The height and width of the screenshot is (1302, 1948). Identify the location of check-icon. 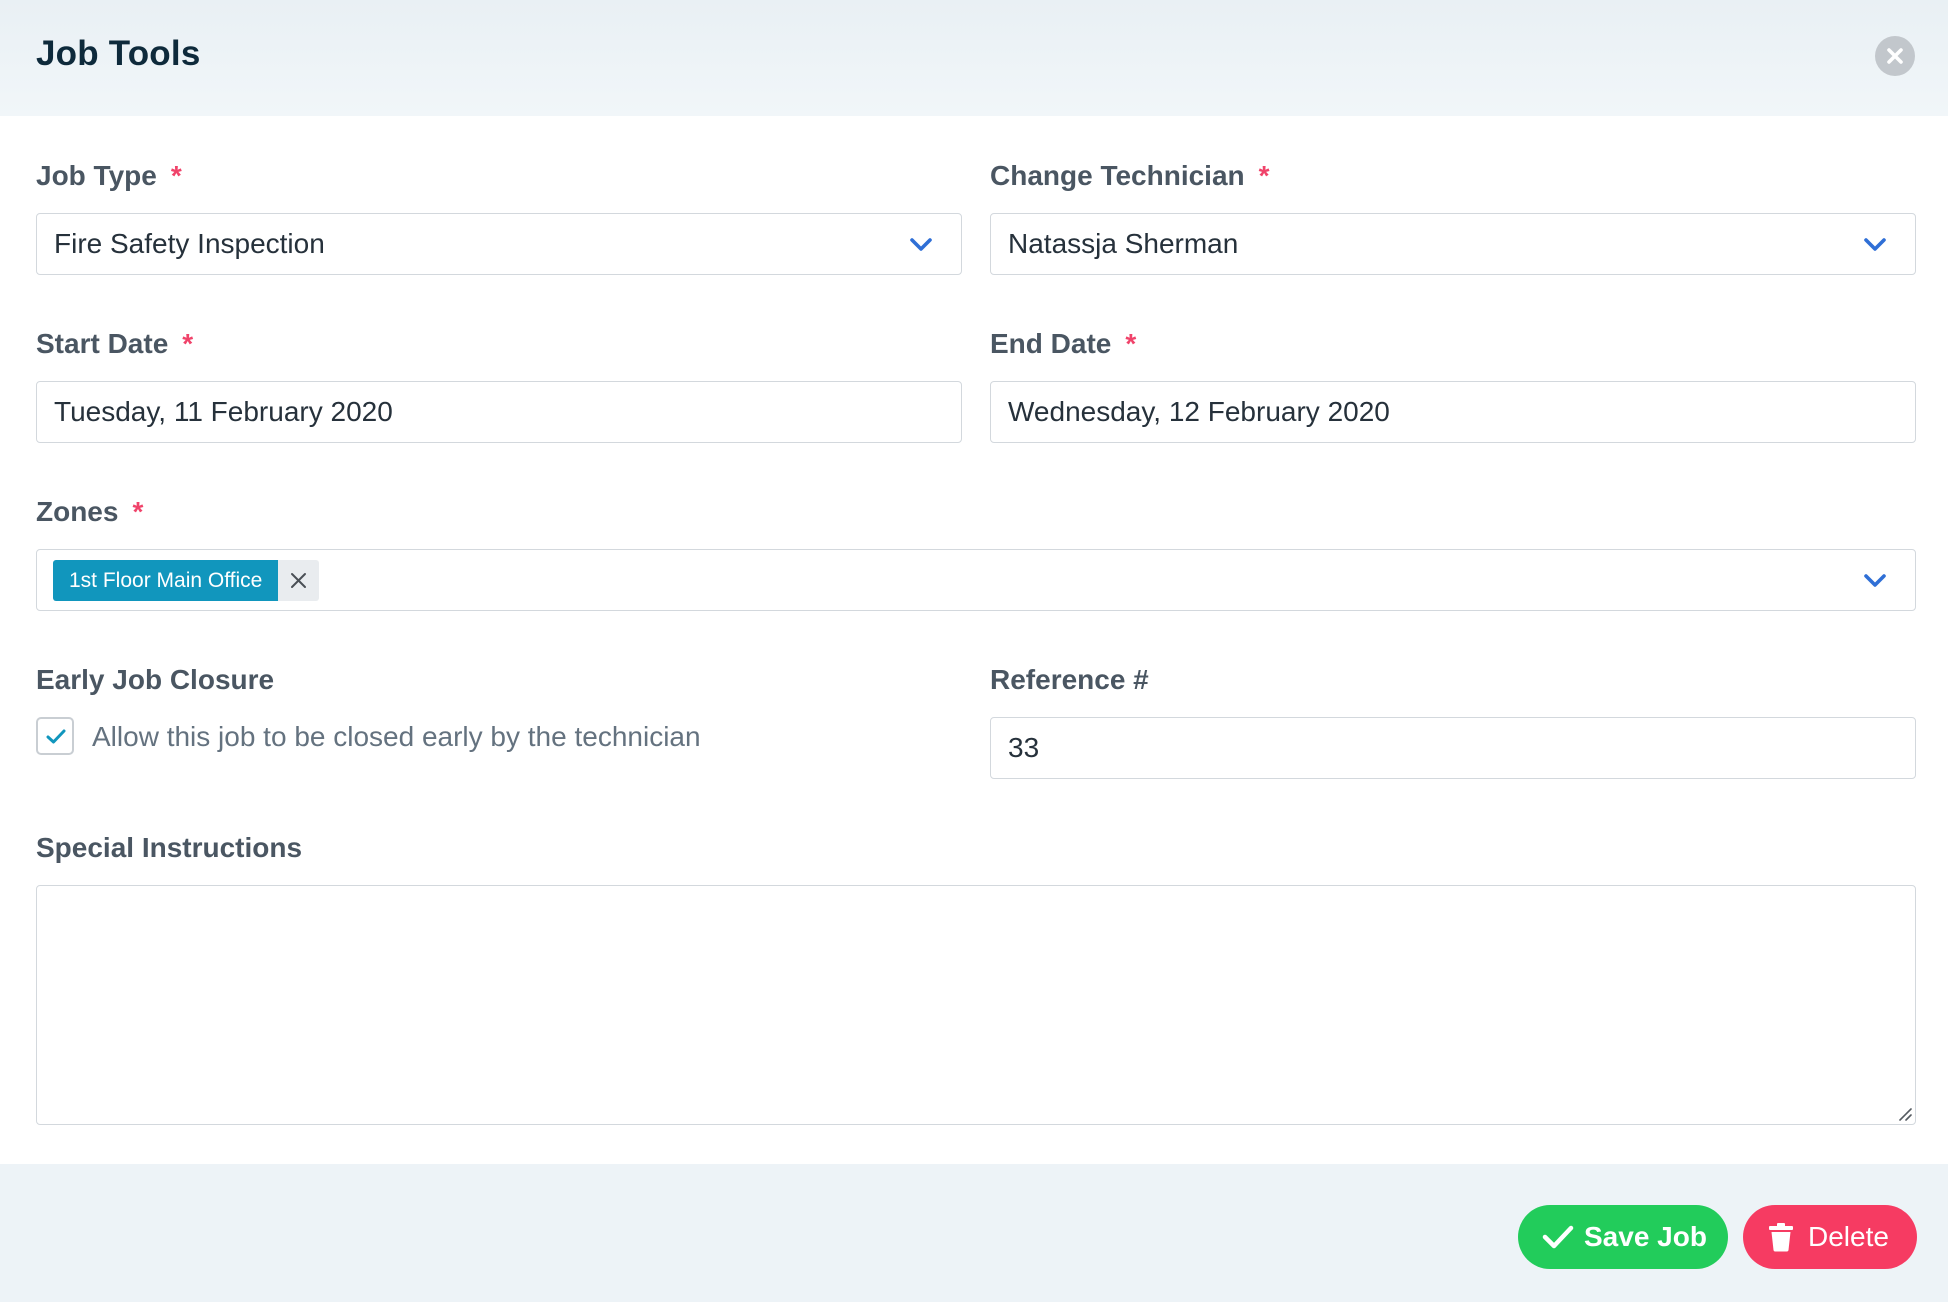
(1558, 1237).